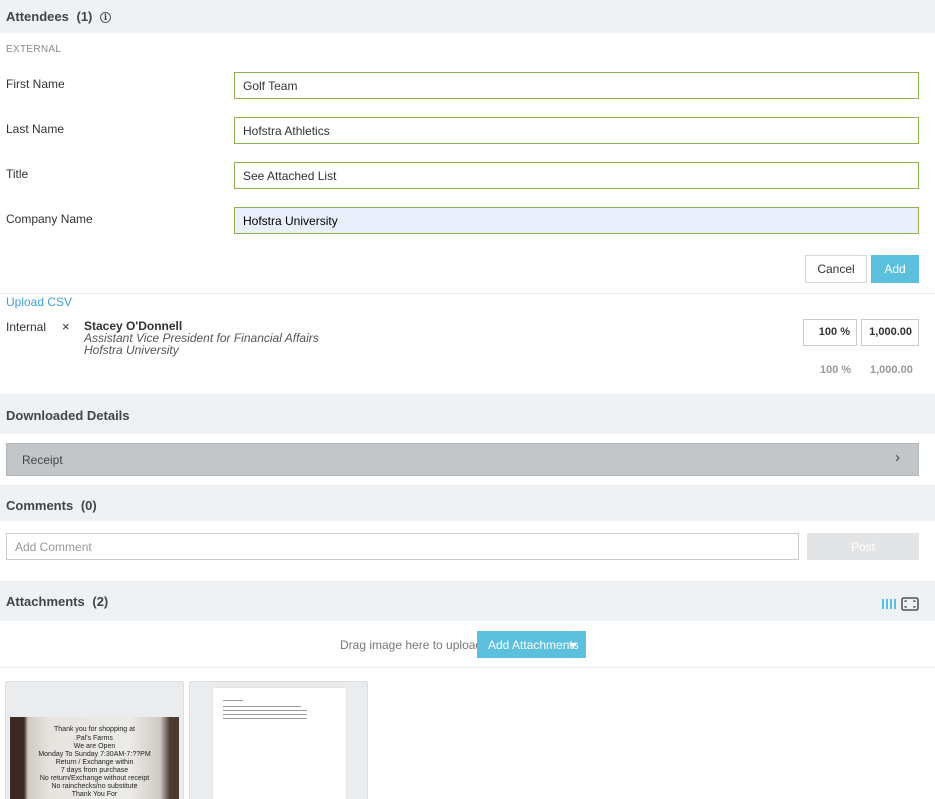 Image resolution: width=935 pixels, height=799 pixels. What do you see at coordinates (94, 746) in the screenshot?
I see `receipt-line: We are Open` at bounding box center [94, 746].